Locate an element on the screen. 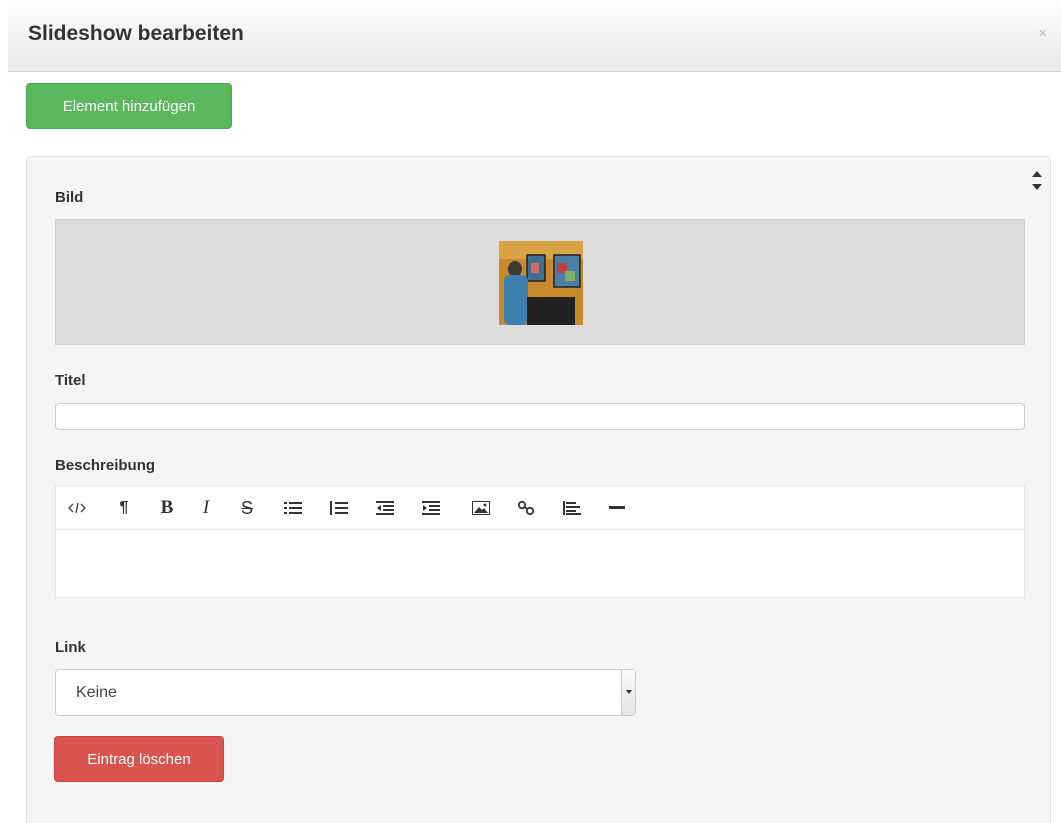 The width and height of the screenshot is (1061, 823). add-element-button: Element hinzufügen is located at coordinates (129, 106).